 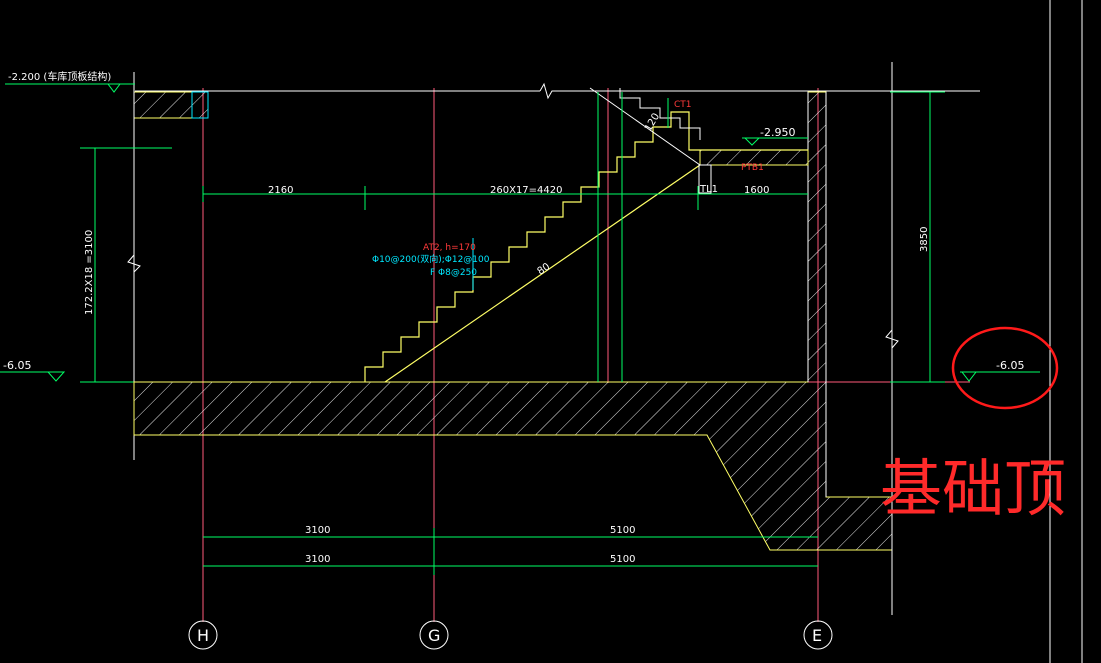 What do you see at coordinates (752, 168) in the screenshot?
I see `label-ptb1: PTB1` at bounding box center [752, 168].